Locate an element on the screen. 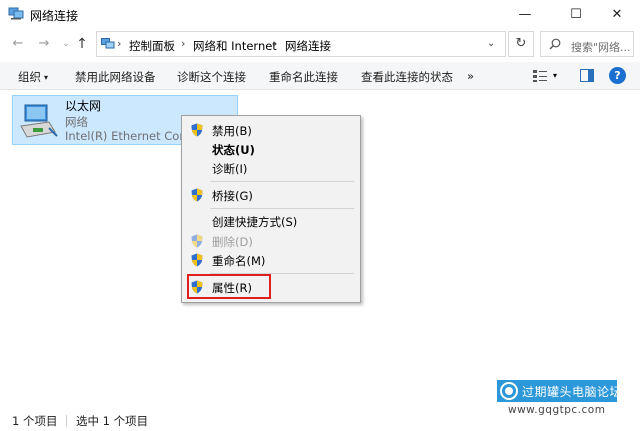  refresh-button: ↻ is located at coordinates (521, 44).